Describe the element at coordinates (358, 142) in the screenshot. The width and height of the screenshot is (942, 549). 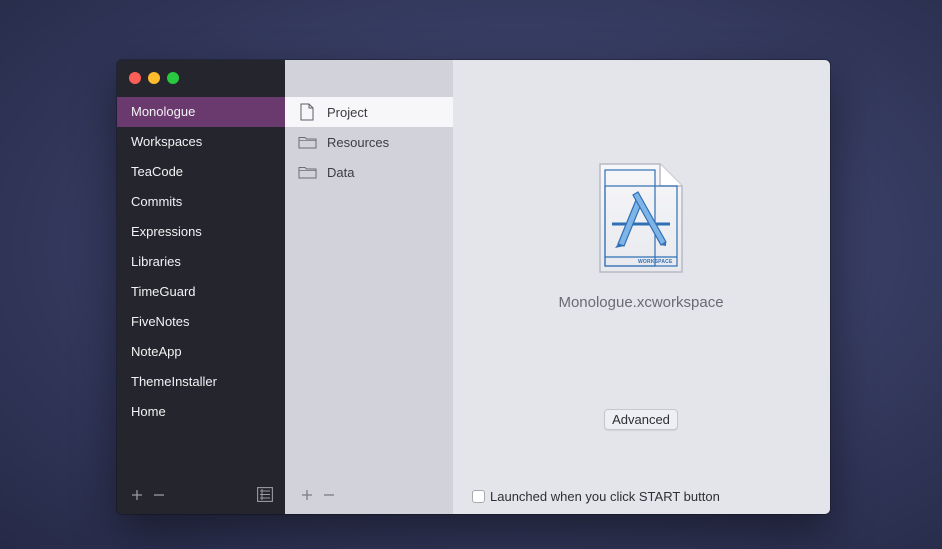
I see `file-item-label: Resources` at that location.